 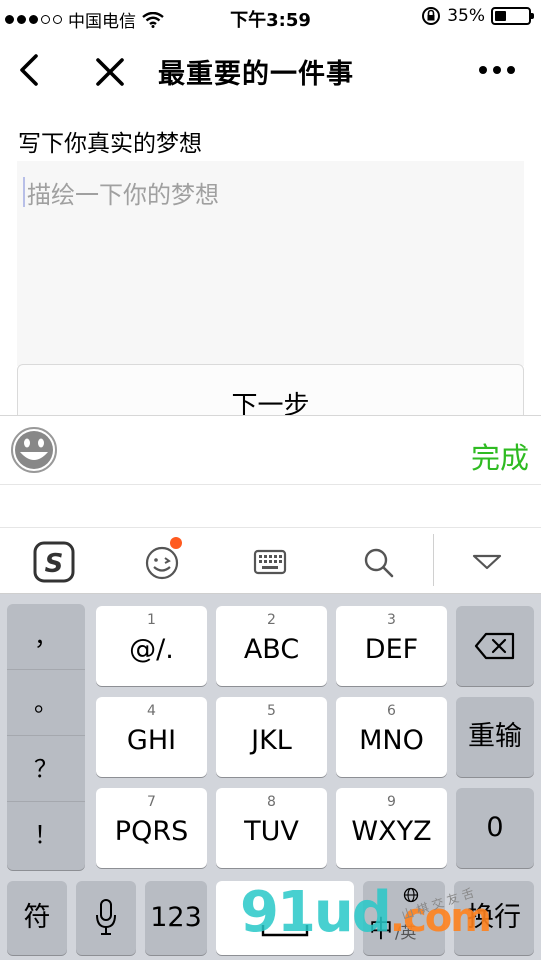 What do you see at coordinates (466, 16) in the screenshot?
I see `battery-percent: 35%` at bounding box center [466, 16].